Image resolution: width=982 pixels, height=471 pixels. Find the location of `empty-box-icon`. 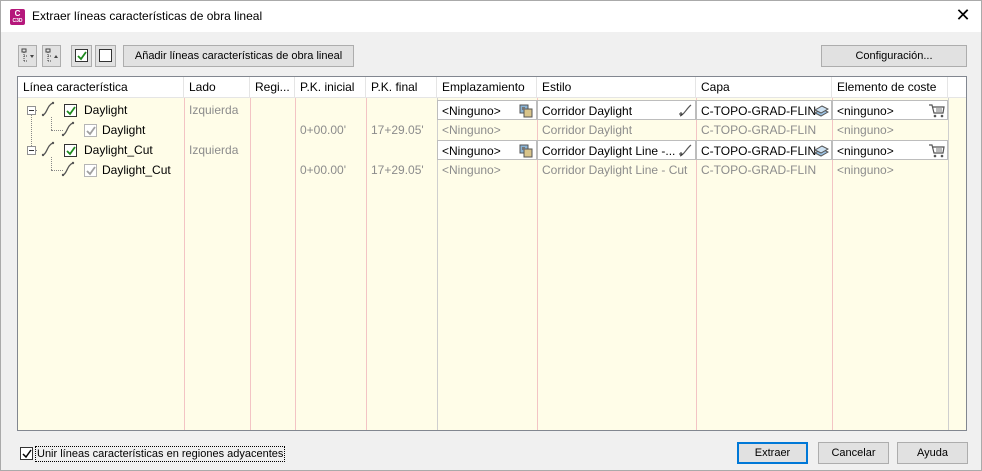

empty-box-icon is located at coordinates (105, 55).